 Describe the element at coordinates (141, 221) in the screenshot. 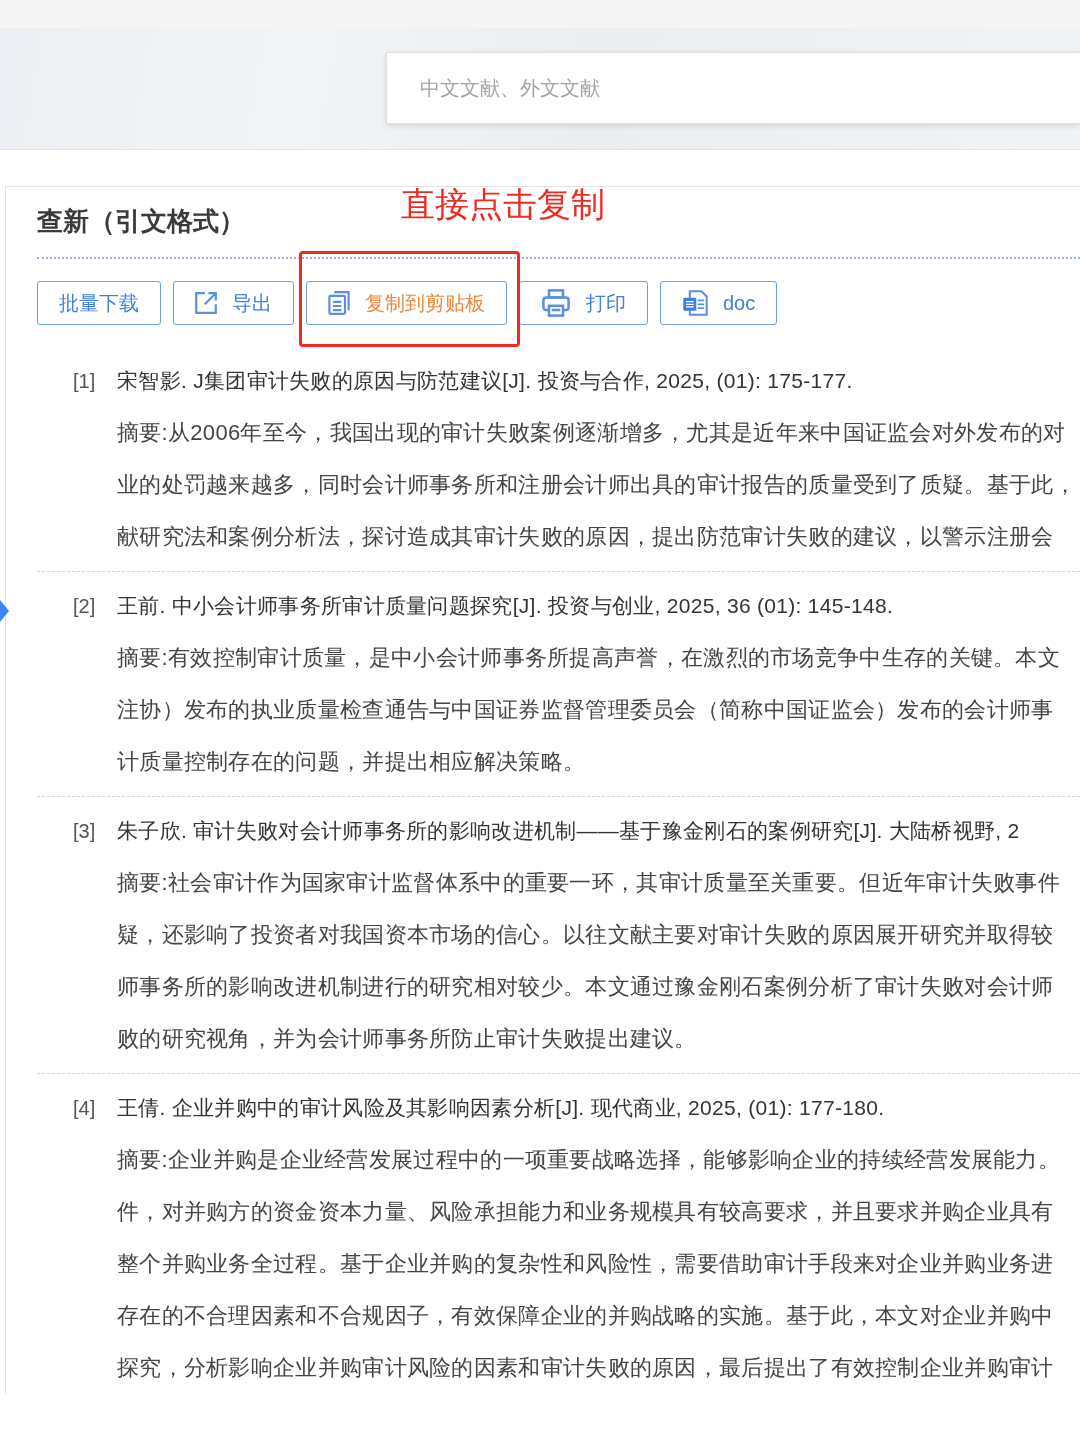

I see `panel-title: 查新（引文格式）` at that location.